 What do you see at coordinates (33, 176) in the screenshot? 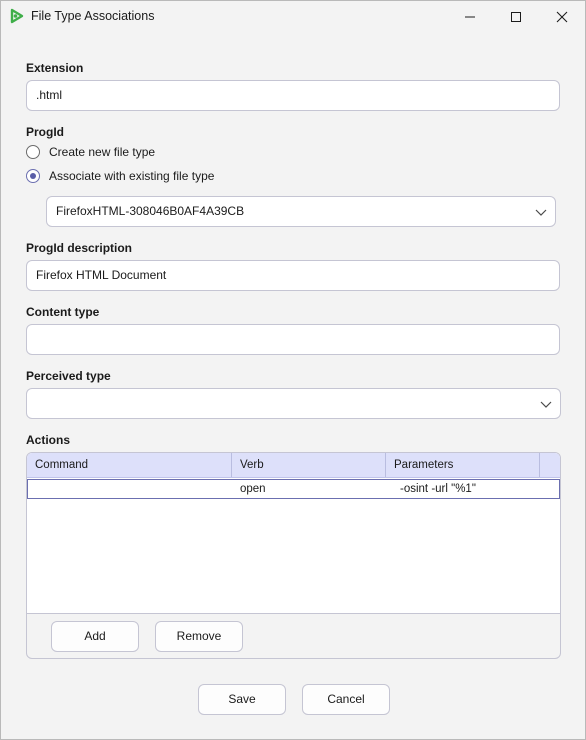
I see `radio-button-checked` at bounding box center [33, 176].